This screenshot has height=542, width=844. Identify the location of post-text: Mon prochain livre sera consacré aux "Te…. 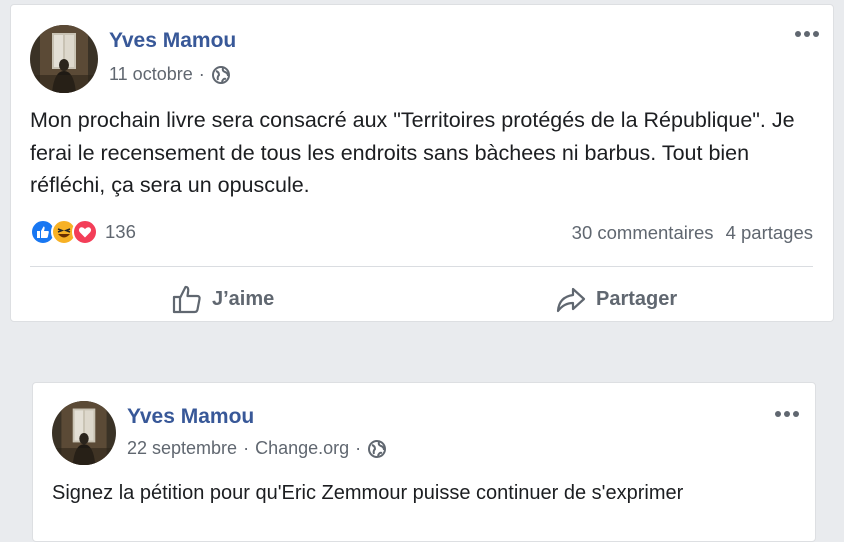
(412, 152).